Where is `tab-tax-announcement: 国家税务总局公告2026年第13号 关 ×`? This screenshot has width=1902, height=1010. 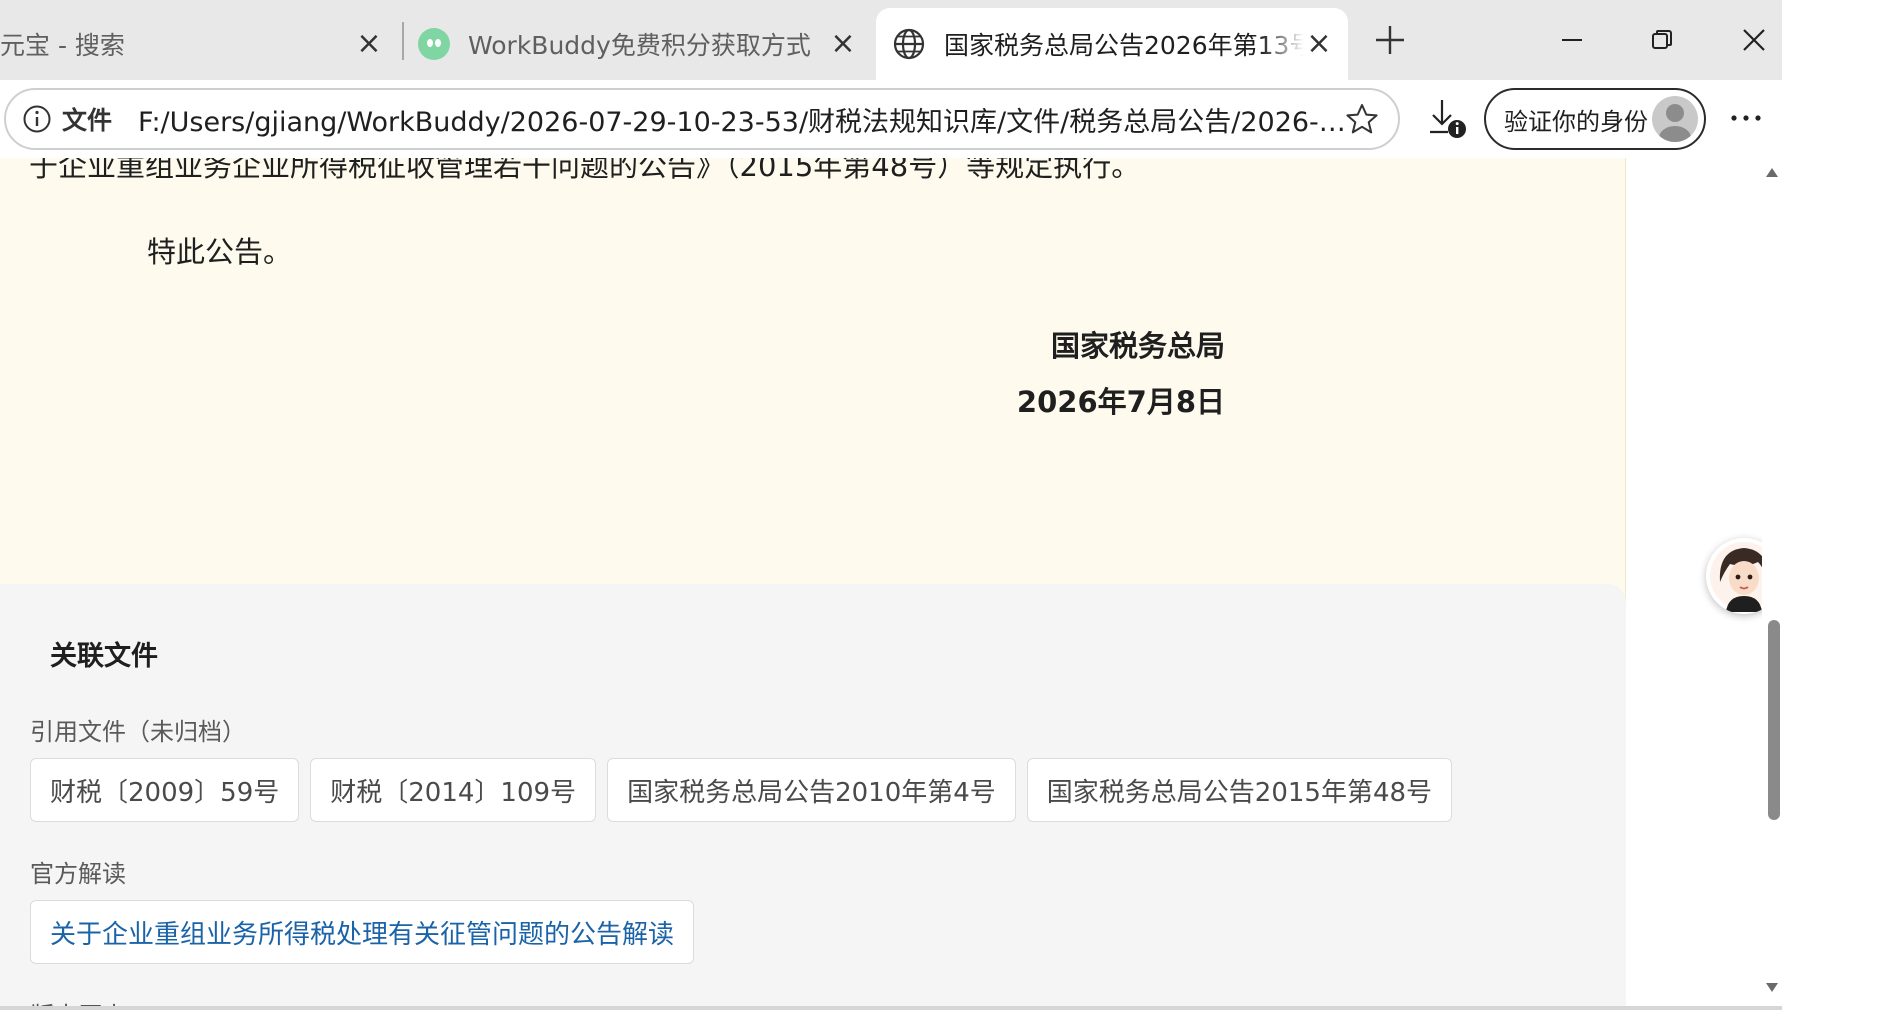 tab-tax-announcement: 国家税务总局公告2026年第13号 关 × is located at coordinates (1112, 44).